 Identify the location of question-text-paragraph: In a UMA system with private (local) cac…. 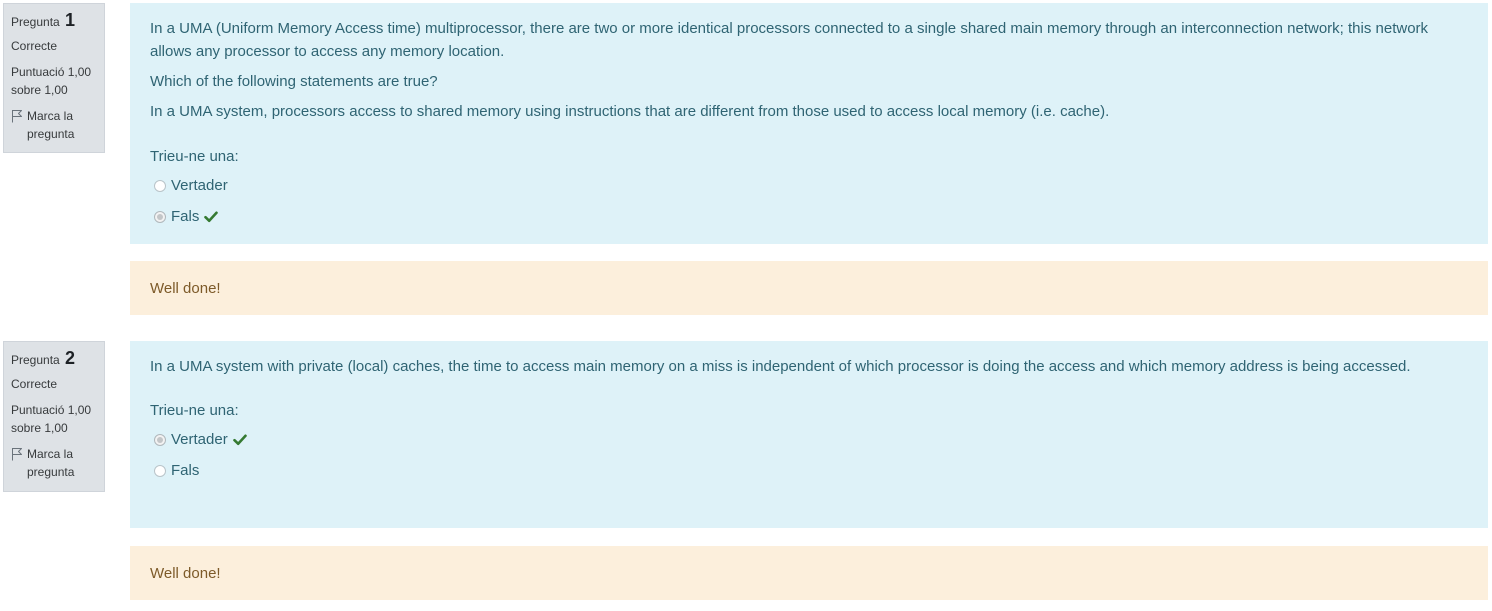
(780, 366).